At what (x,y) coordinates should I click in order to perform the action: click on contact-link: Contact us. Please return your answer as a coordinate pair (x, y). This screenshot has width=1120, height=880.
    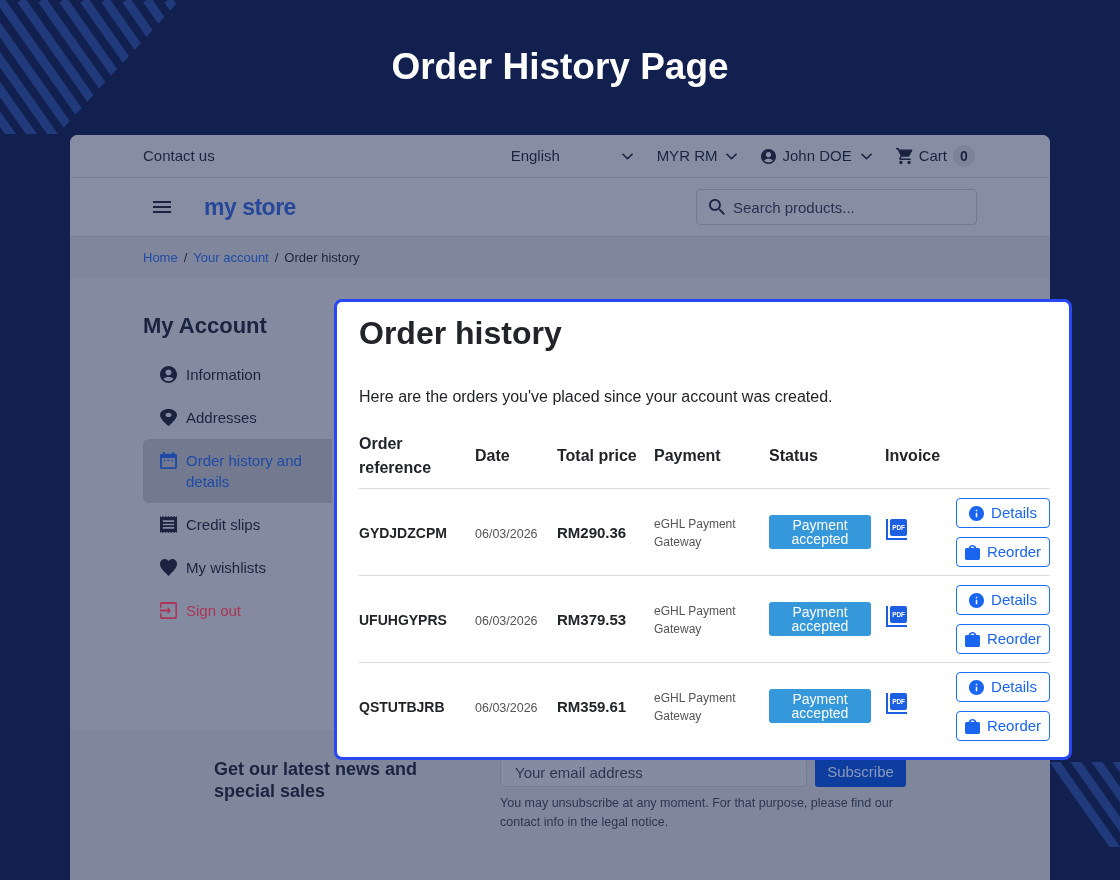
    Looking at the image, I should click on (179, 156).